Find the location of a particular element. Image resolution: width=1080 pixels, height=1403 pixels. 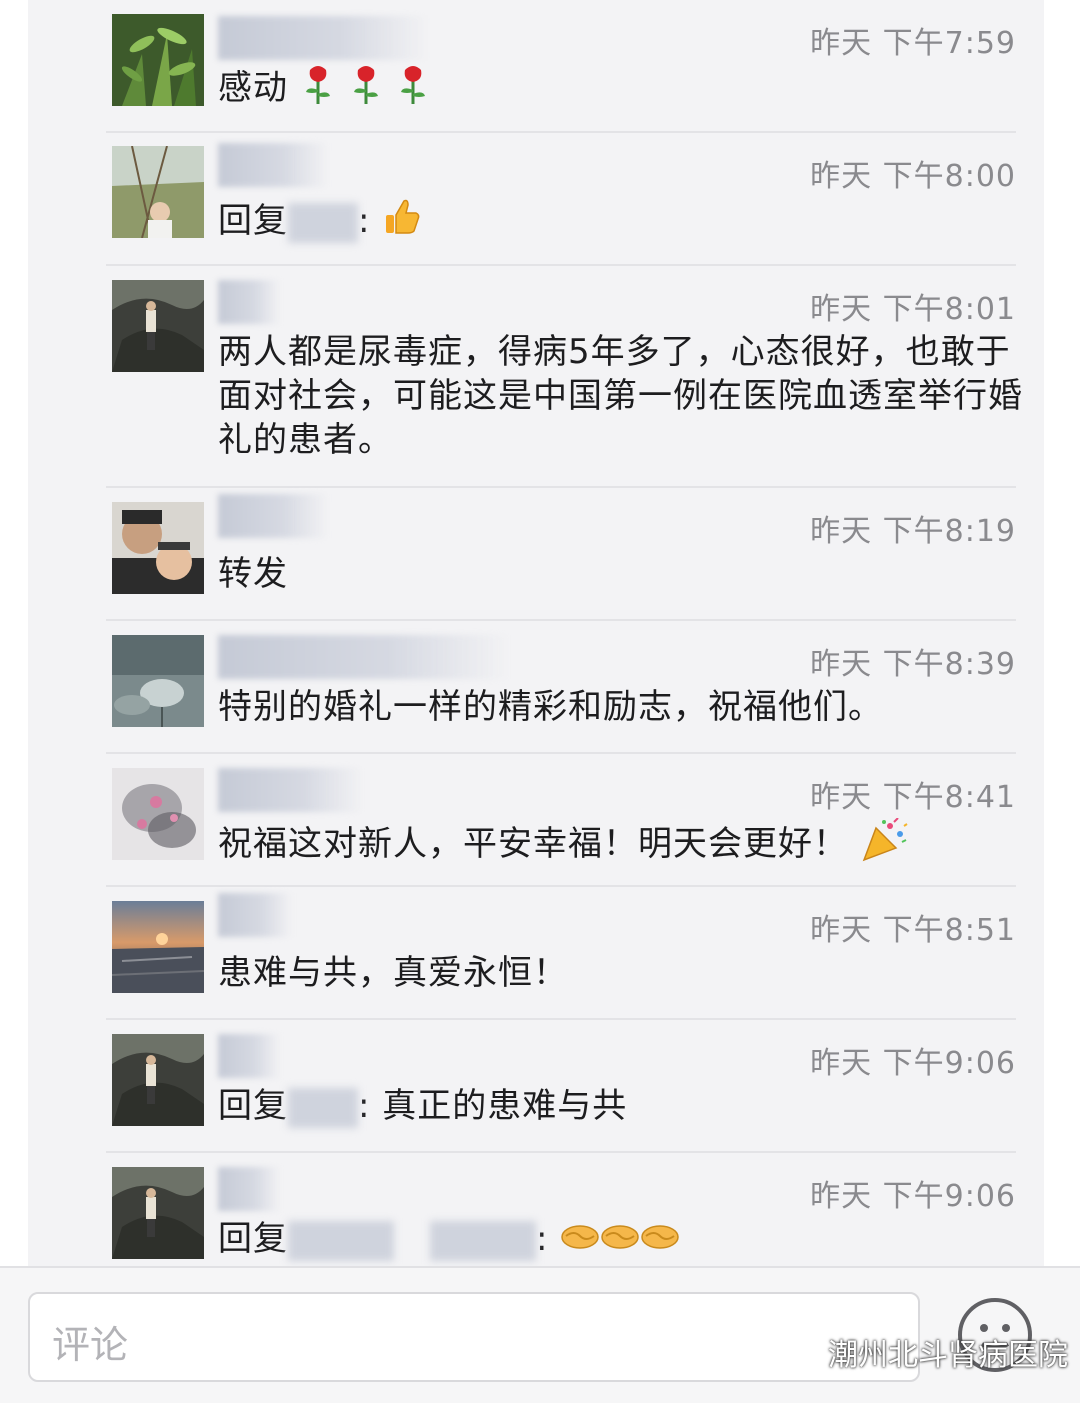

comment-time: 昨天 下午7:59 is located at coordinates (913, 43).